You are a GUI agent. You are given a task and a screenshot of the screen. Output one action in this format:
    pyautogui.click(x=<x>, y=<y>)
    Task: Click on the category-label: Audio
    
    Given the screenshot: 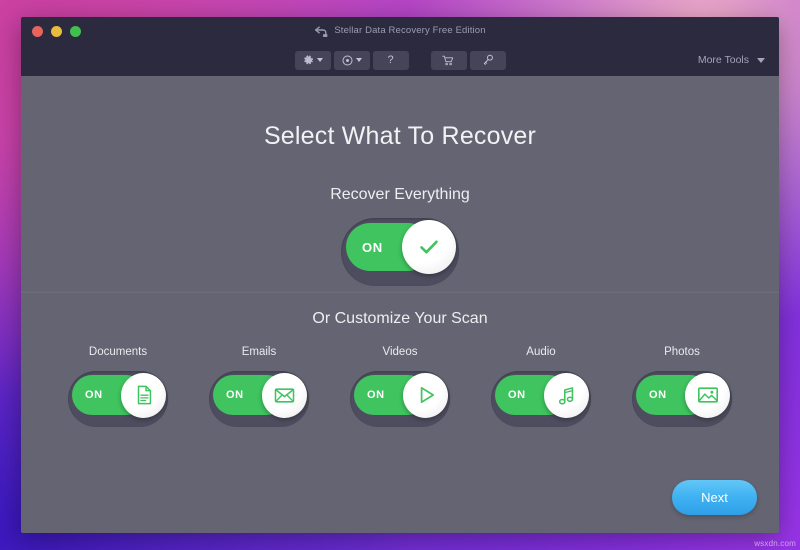 What is the action you would take?
    pyautogui.click(x=541, y=352)
    